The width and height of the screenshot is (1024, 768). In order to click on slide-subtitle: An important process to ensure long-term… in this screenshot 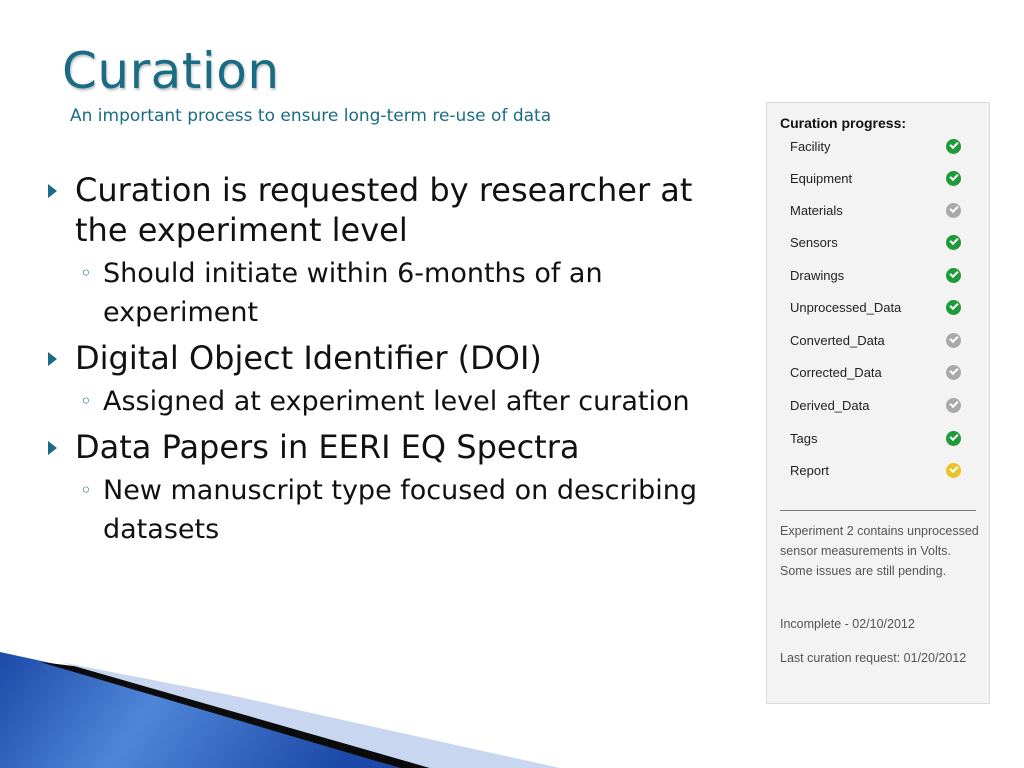, I will do `click(311, 116)`.